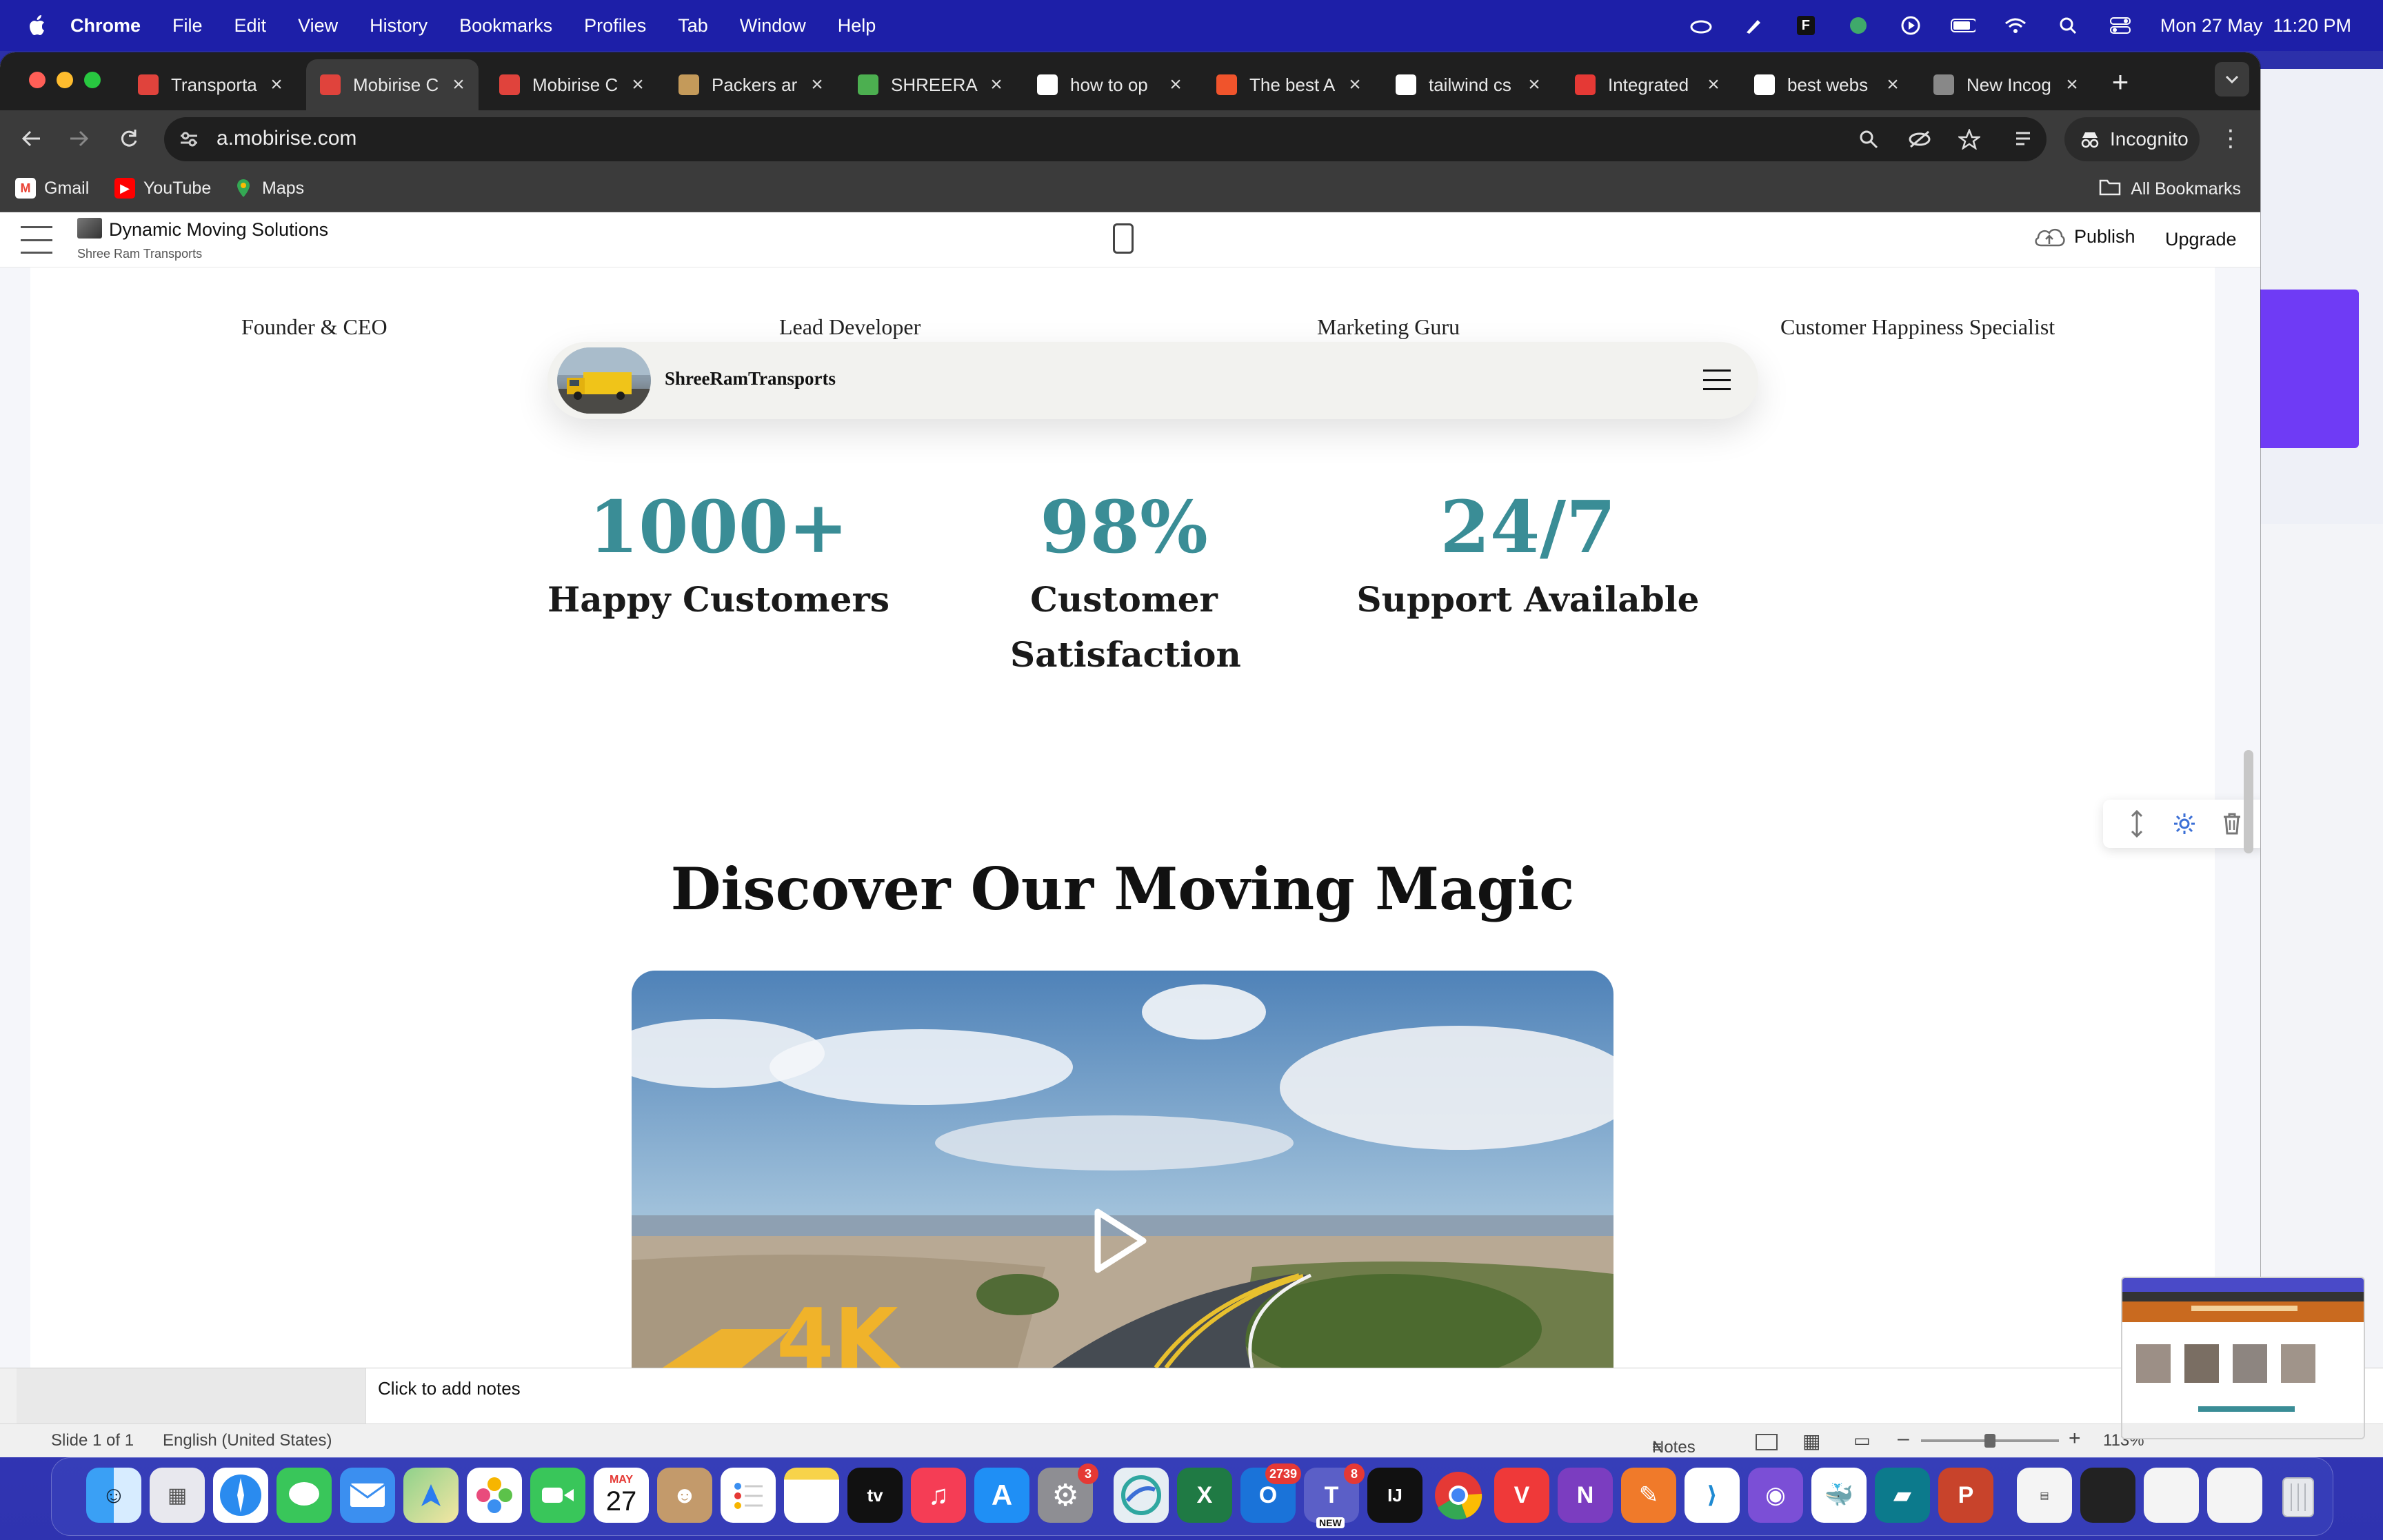  What do you see at coordinates (773, 26) in the screenshot?
I see `menu-window: Window` at bounding box center [773, 26].